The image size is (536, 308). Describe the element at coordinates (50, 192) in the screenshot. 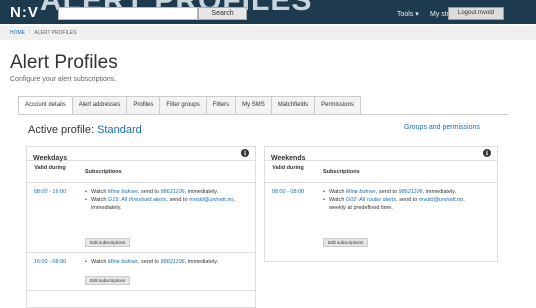

I see `time-period-link: 08:00 - 16:00` at that location.